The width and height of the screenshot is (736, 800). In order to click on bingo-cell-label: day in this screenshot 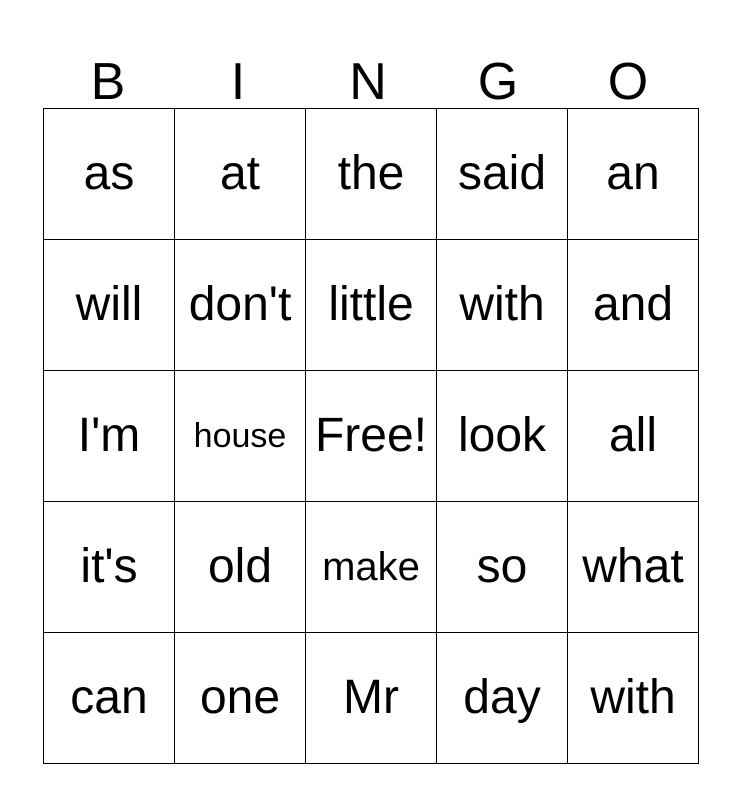, I will do `click(502, 697)`.